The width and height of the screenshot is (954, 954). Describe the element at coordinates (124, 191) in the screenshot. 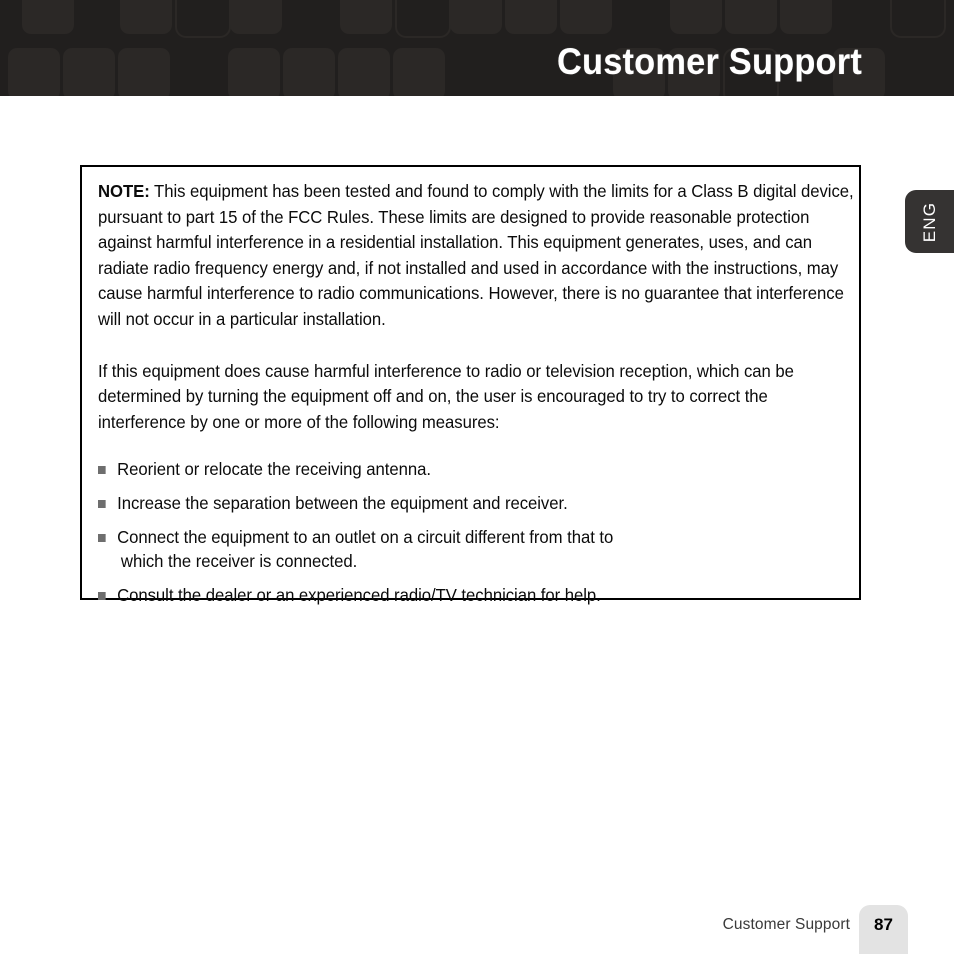

I see `note-label: NOTE:` at that location.